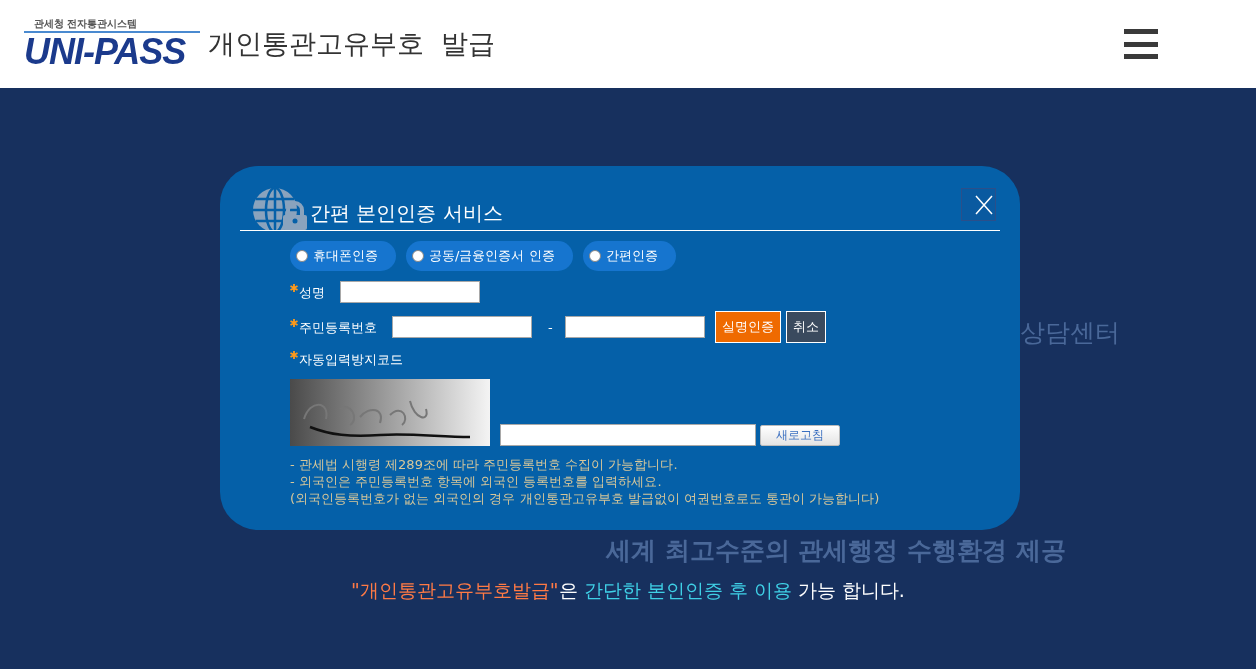 The height and width of the screenshot is (669, 1256). I want to click on background-text: 세계 최고수준의 관세행정 수행환경 제공, so click(836, 551).